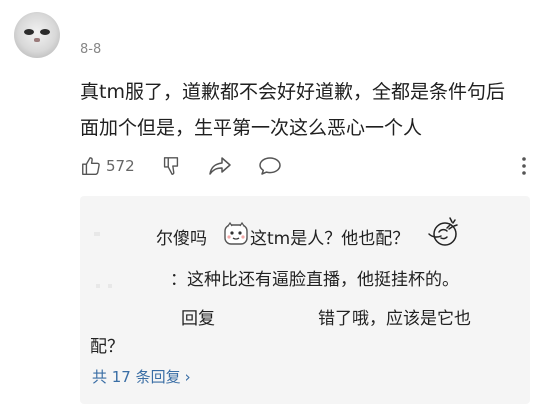 The width and height of the screenshot is (543, 408). I want to click on reply-1-text-b: 这tm是人？他也配？, so click(330, 239).